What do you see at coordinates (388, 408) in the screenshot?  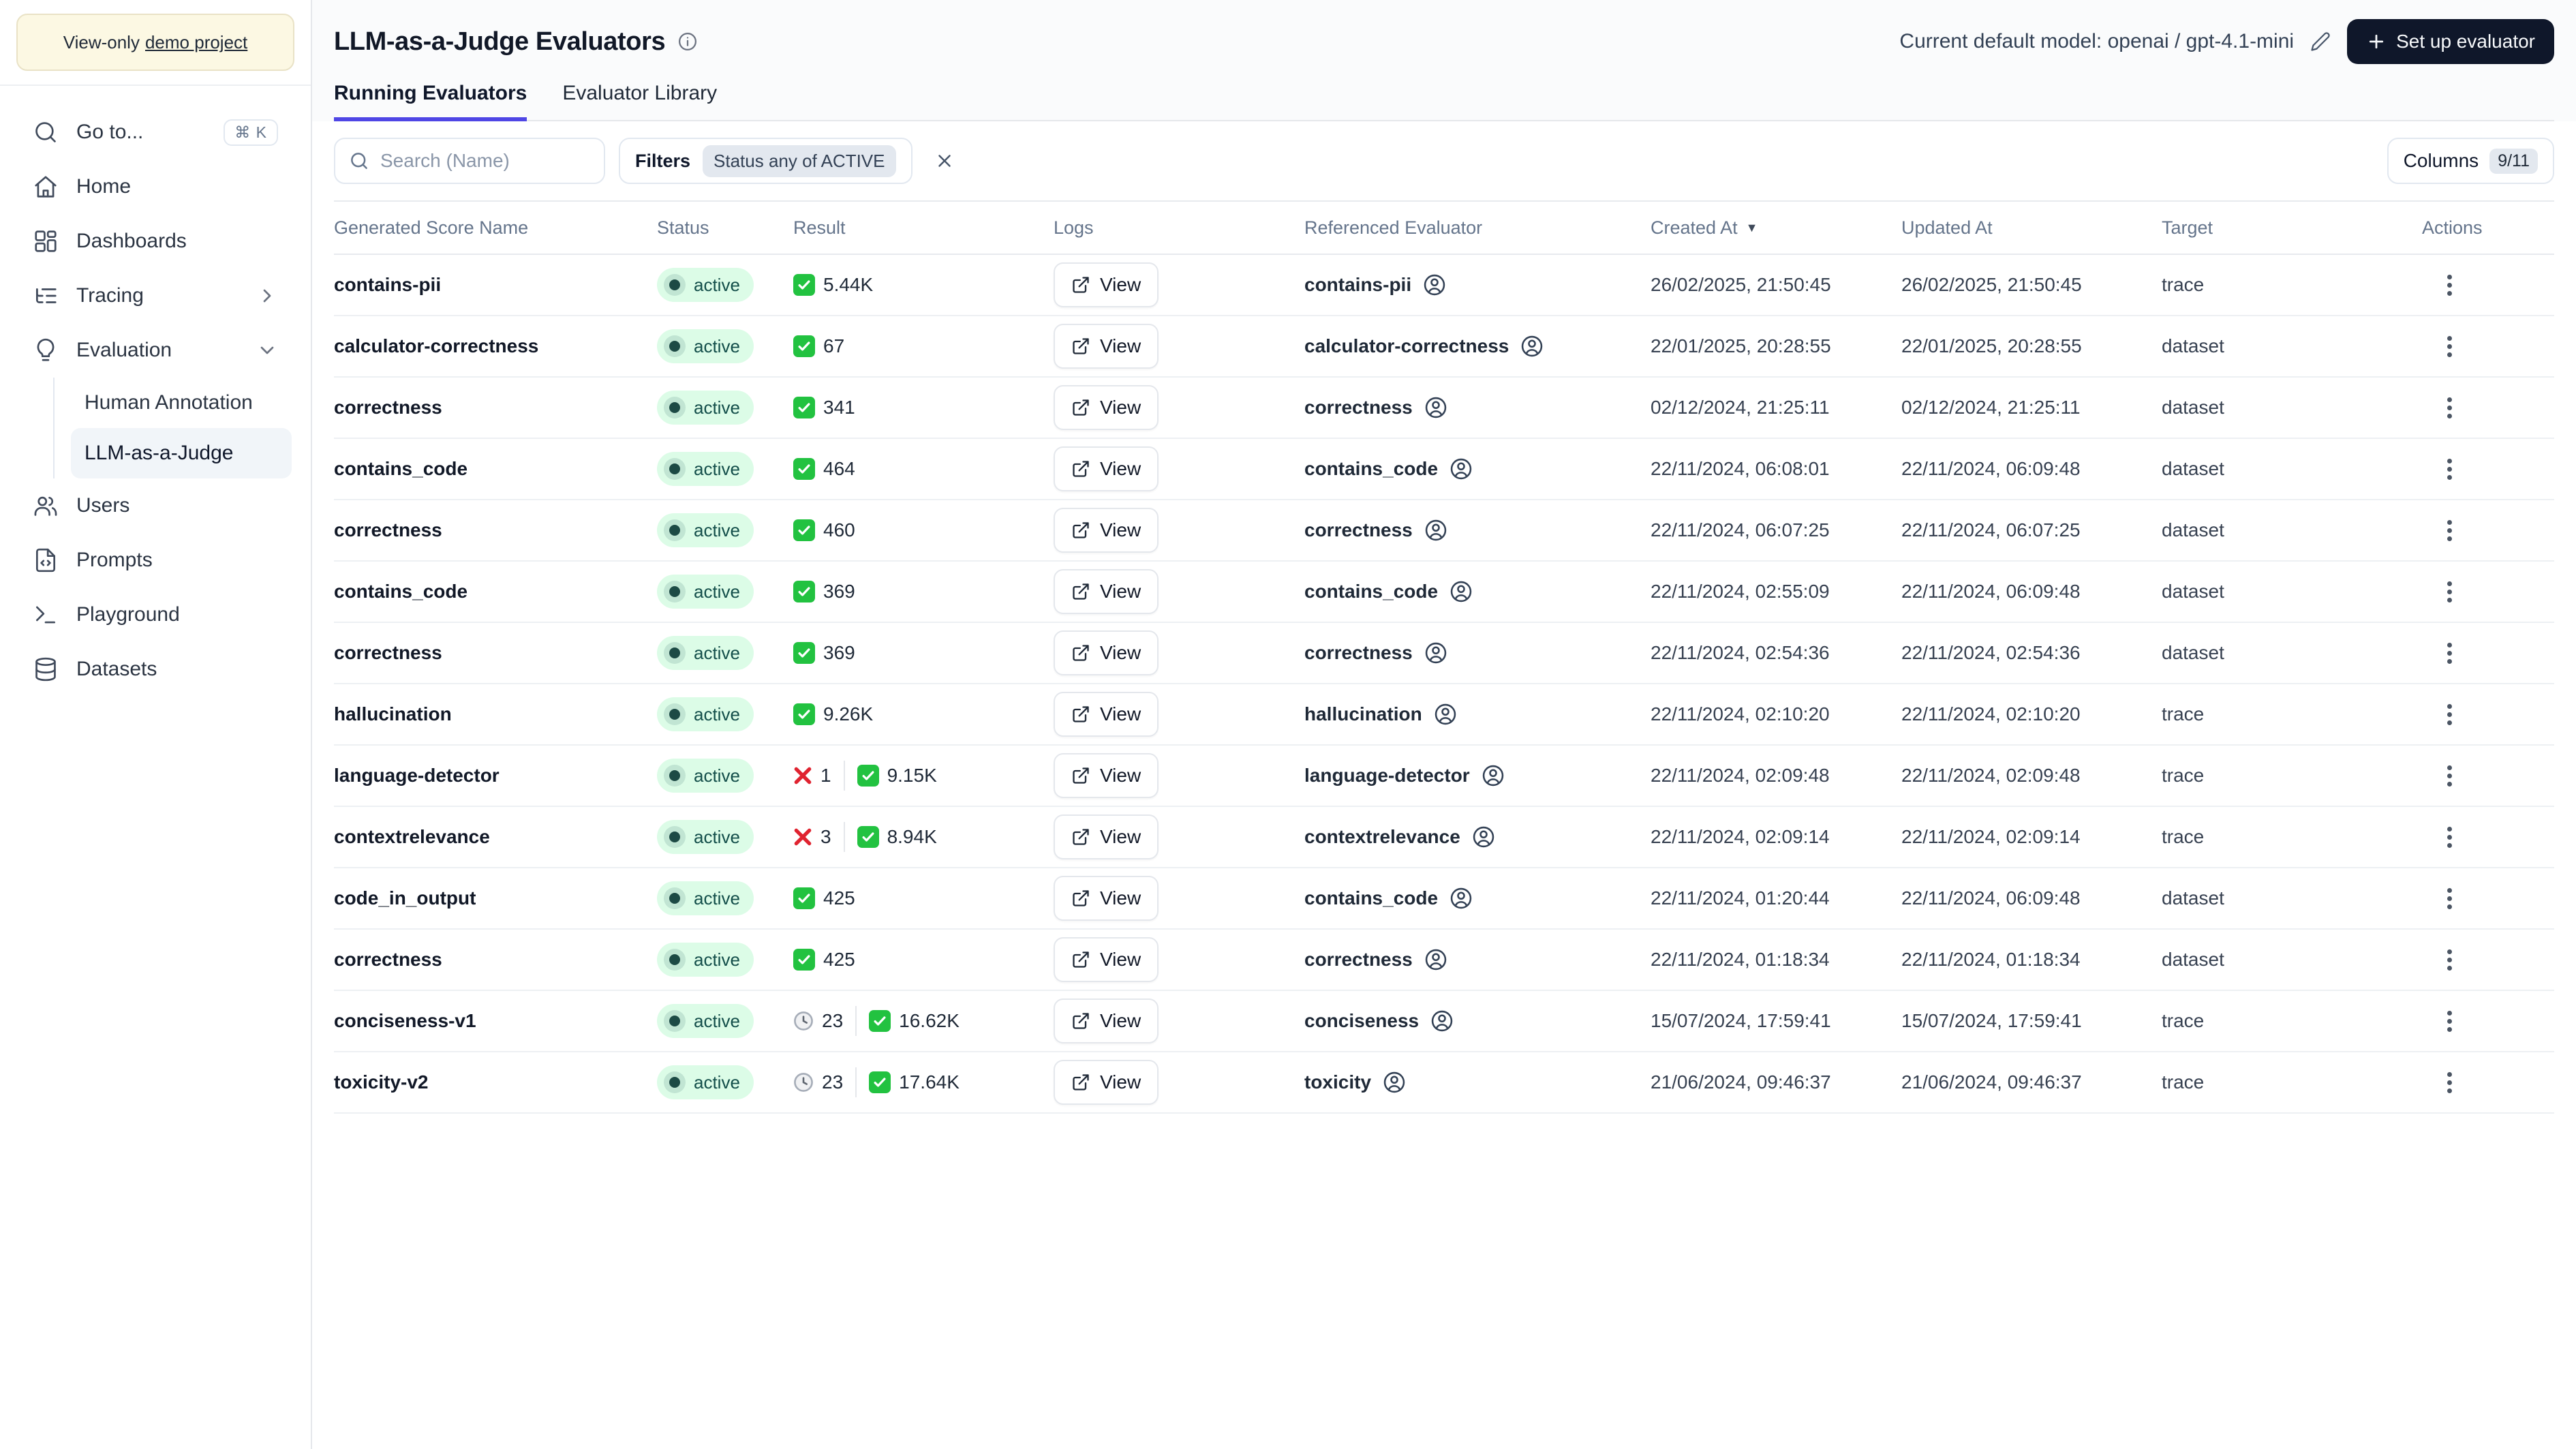 I see `generated-score-name: correctness` at bounding box center [388, 408].